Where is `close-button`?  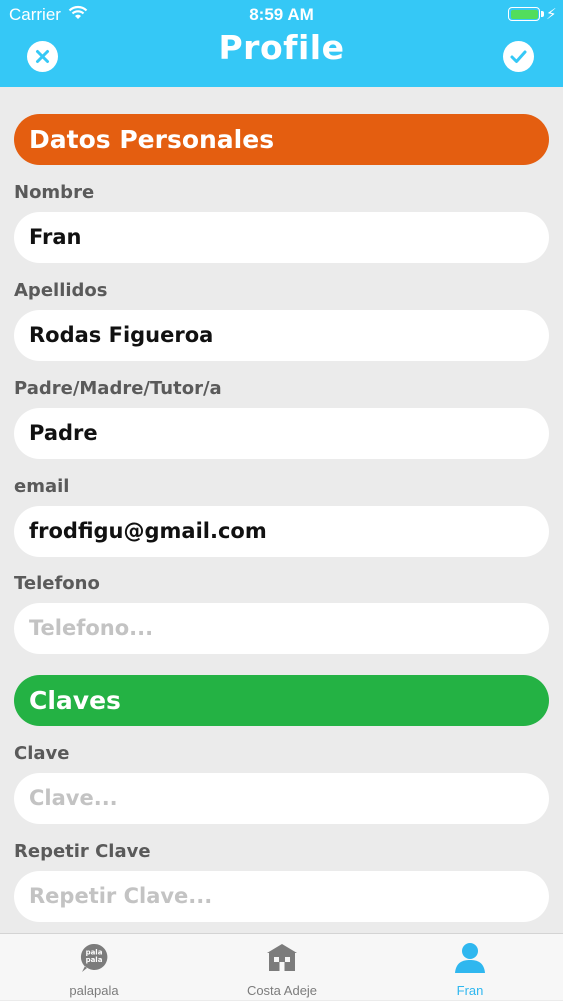
close-button is located at coordinates (42, 56).